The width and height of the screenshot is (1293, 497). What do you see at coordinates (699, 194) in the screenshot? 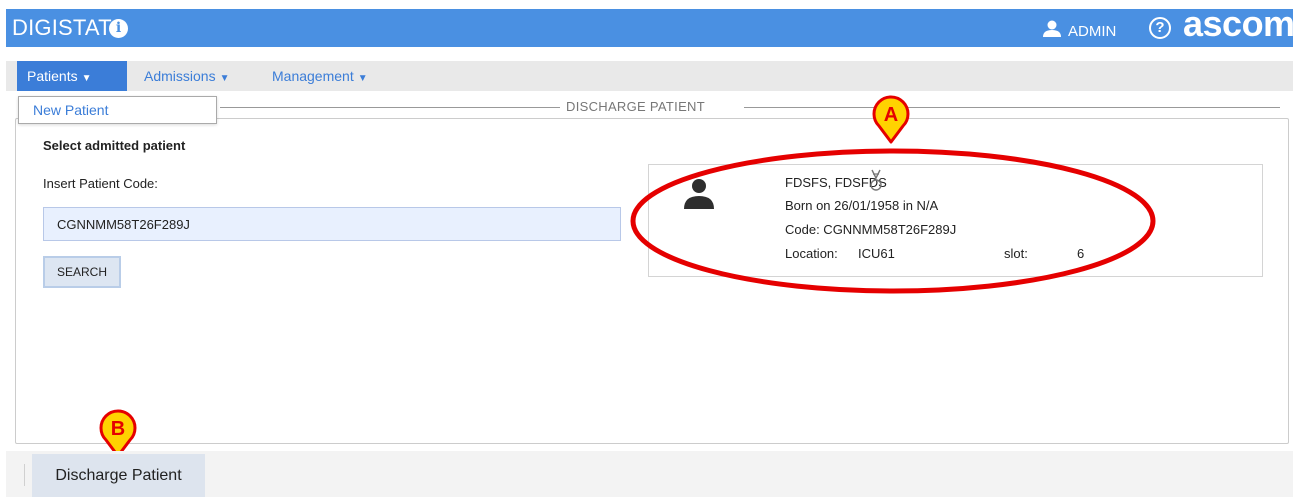
I see `patient-avatar-icon` at bounding box center [699, 194].